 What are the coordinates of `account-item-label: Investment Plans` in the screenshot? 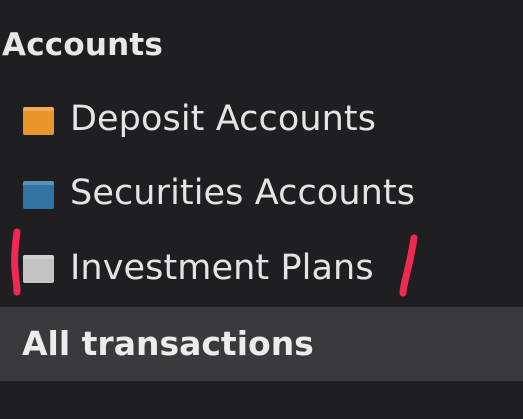 It's located at (222, 268).